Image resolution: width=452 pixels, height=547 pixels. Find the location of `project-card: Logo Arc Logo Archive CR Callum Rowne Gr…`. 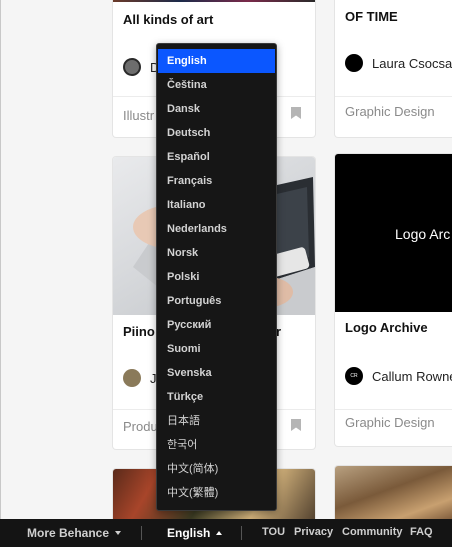

project-card: Logo Arc Logo Archive CR Callum Rowne Gr… is located at coordinates (393, 300).